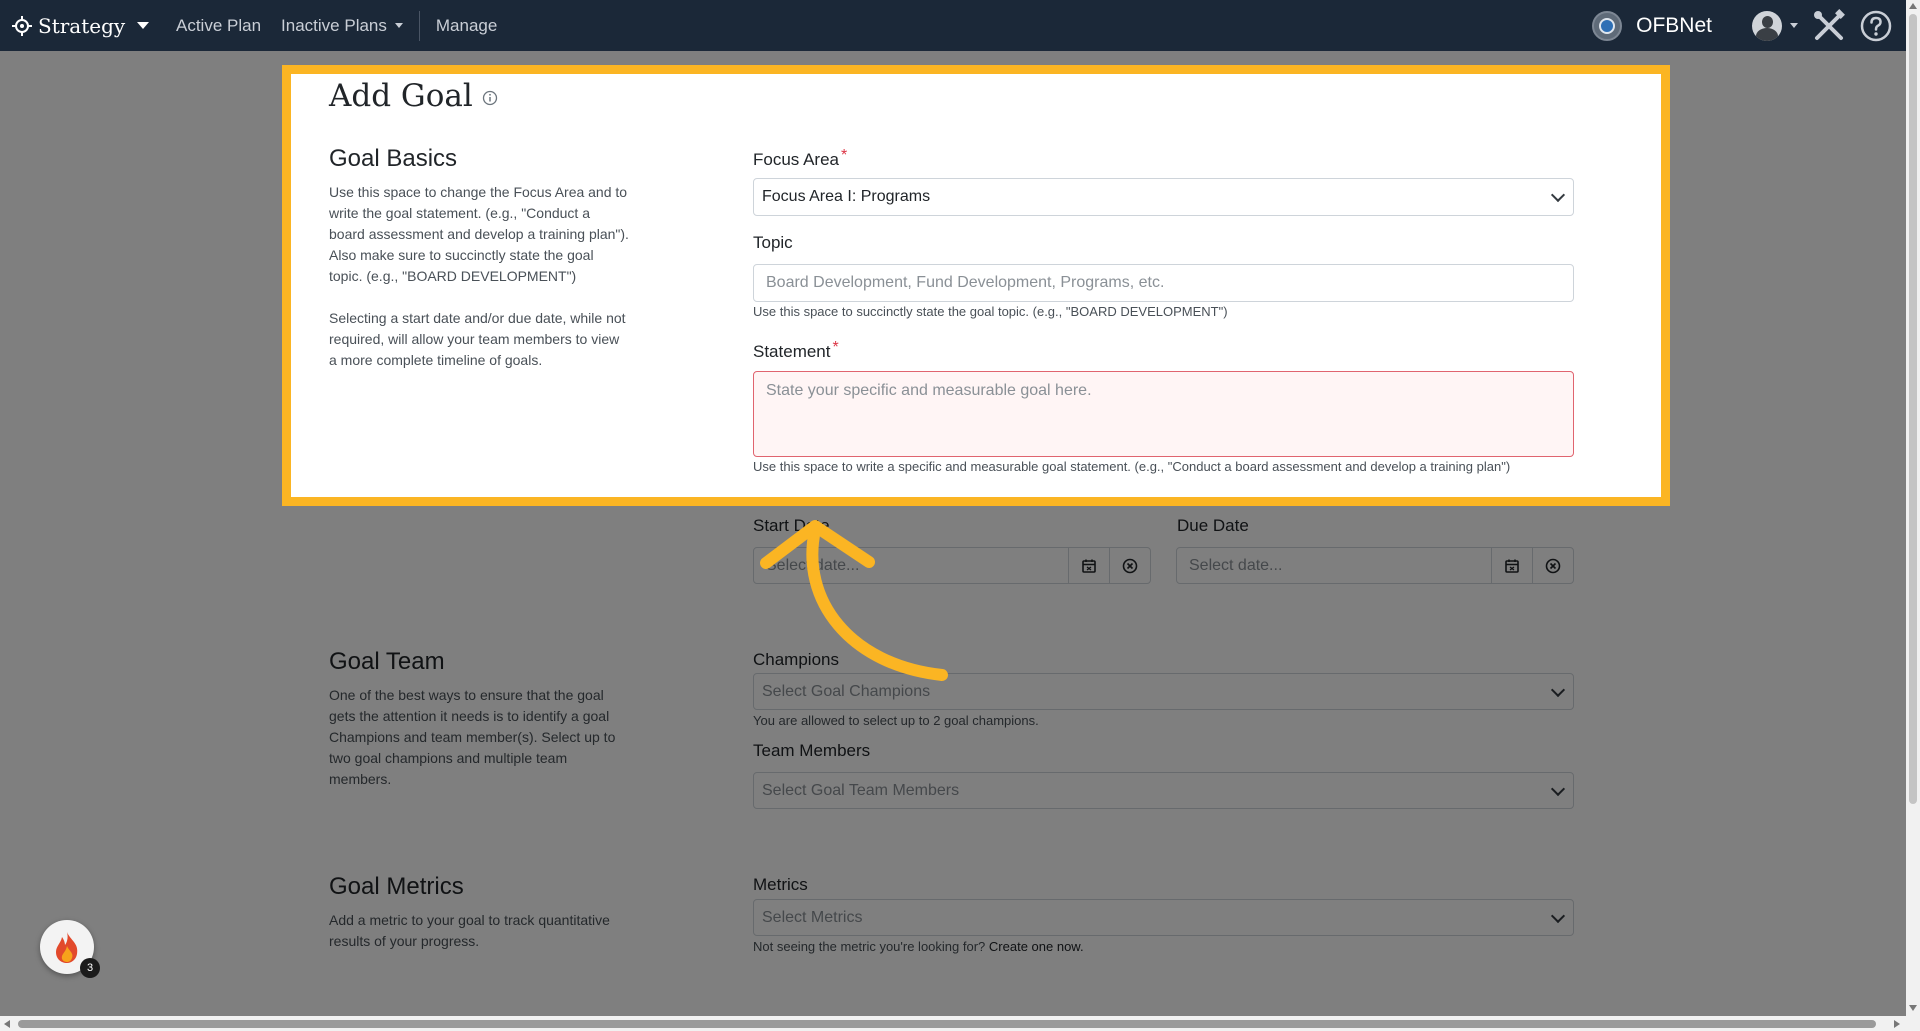  What do you see at coordinates (780, 884) in the screenshot?
I see `metrics-label: Metrics` at bounding box center [780, 884].